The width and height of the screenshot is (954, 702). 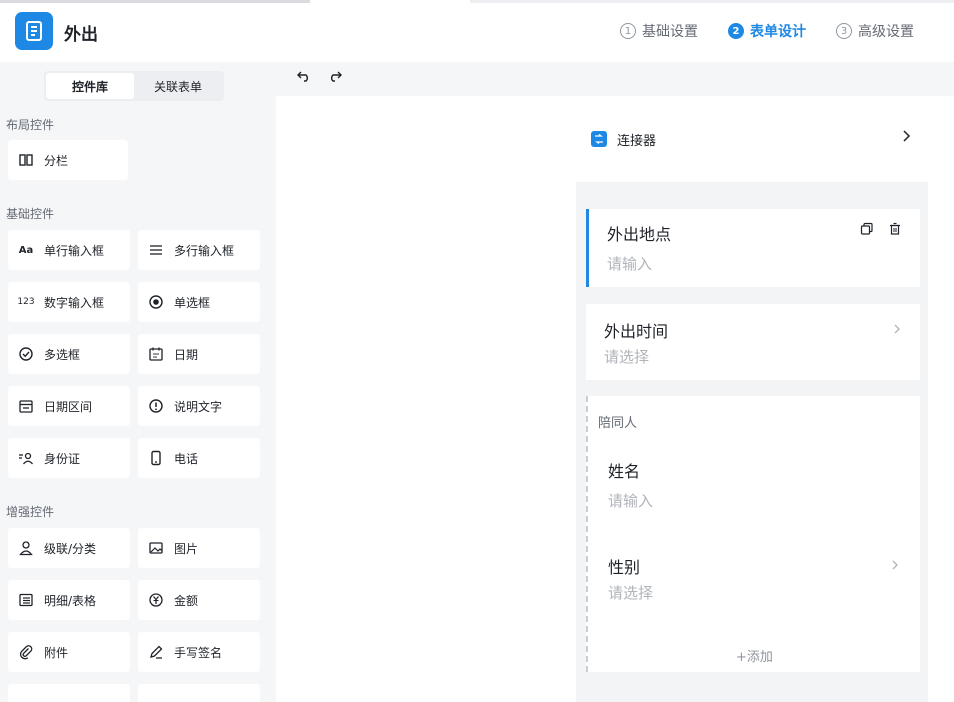 I want to click on control-date: 日期, so click(x=199, y=354).